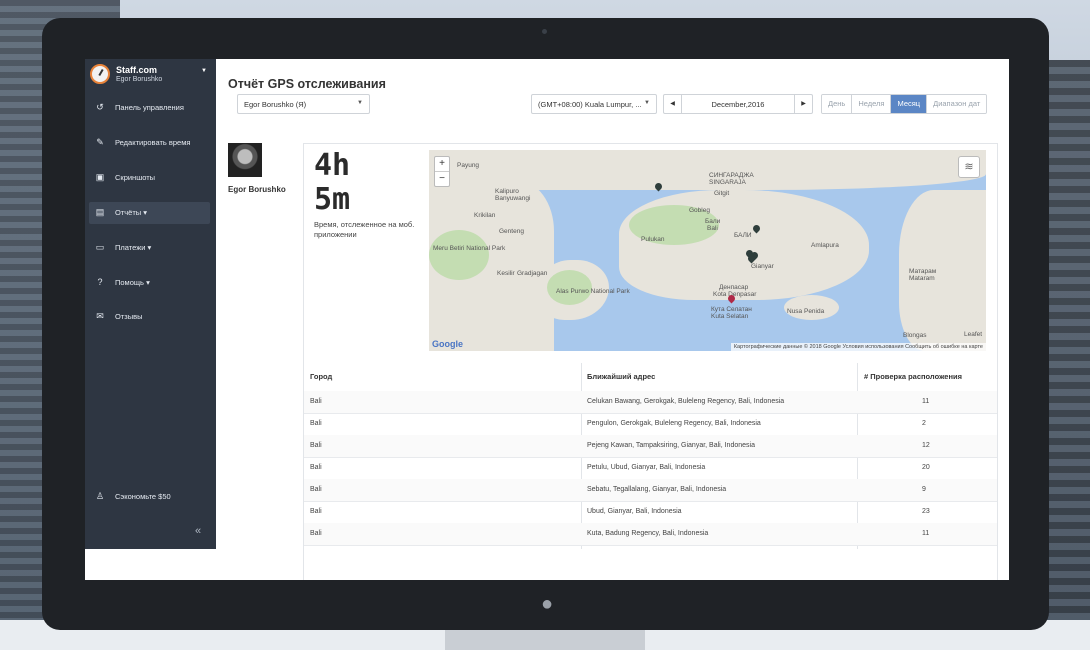 The image size is (1090, 650). I want to click on help-icon: ?, so click(100, 282).